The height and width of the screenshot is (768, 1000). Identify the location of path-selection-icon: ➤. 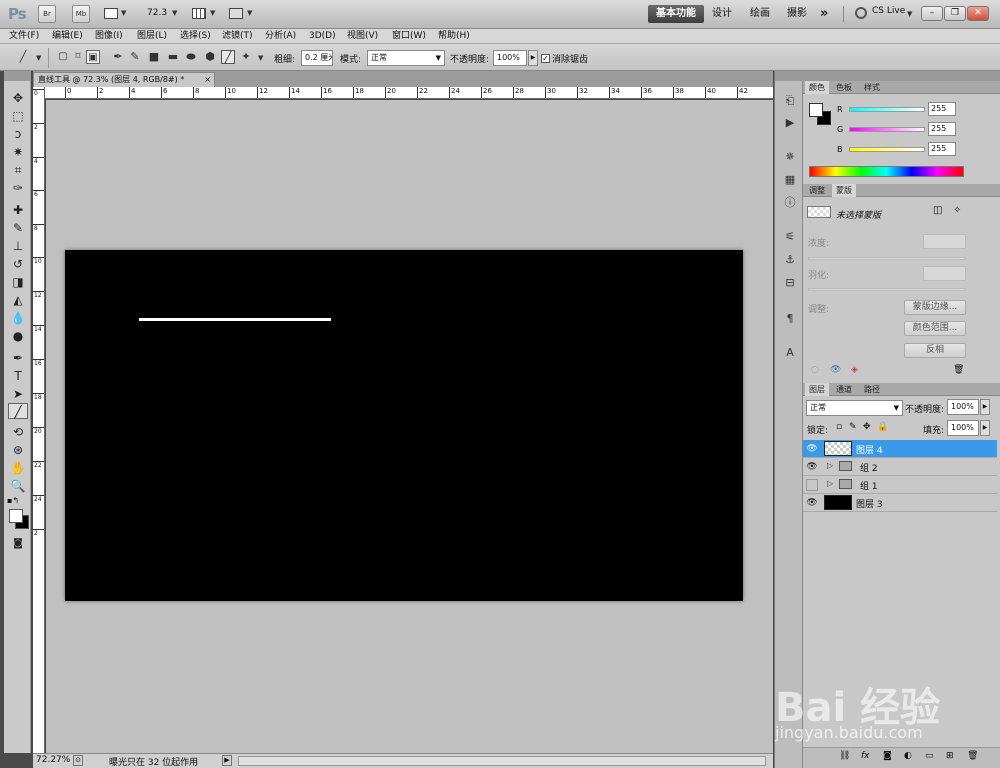
(18, 394).